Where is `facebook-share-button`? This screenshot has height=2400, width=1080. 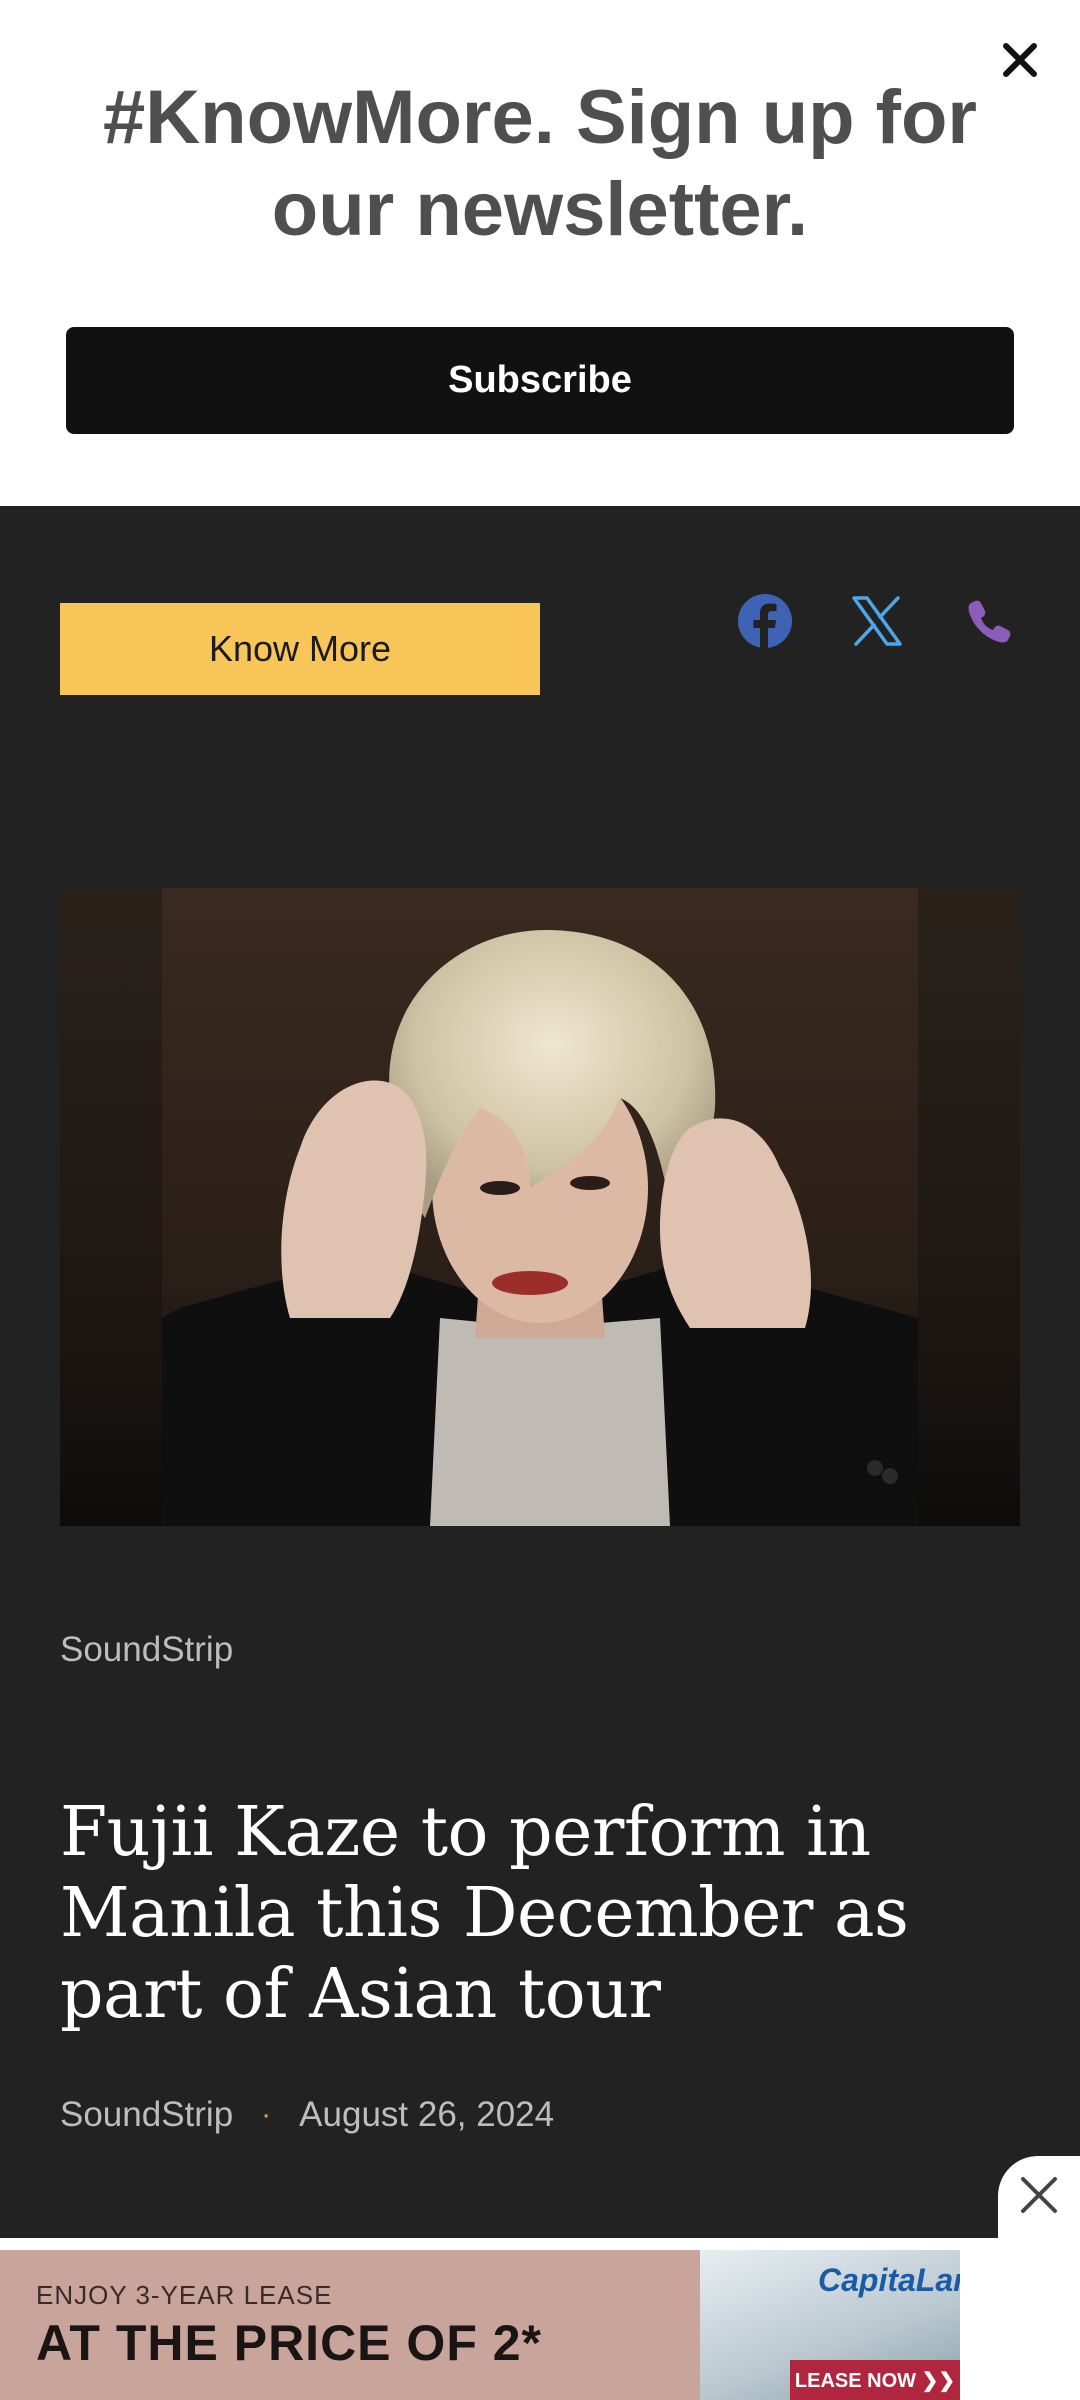 facebook-share-button is located at coordinates (765, 623).